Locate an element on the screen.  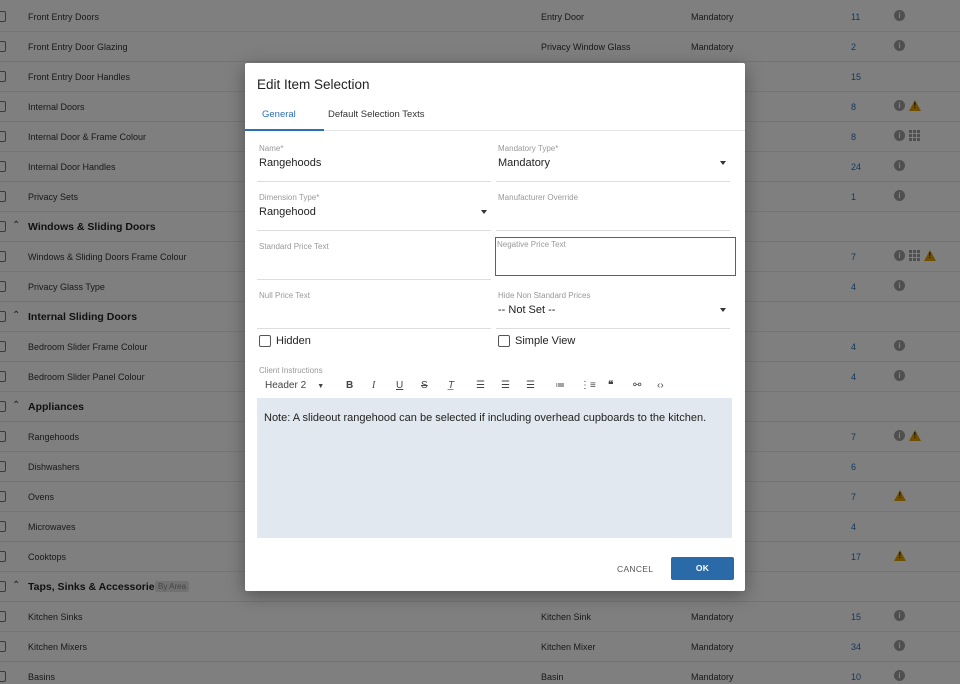
dimension-type-value: Rangehood is located at coordinates (287, 212).